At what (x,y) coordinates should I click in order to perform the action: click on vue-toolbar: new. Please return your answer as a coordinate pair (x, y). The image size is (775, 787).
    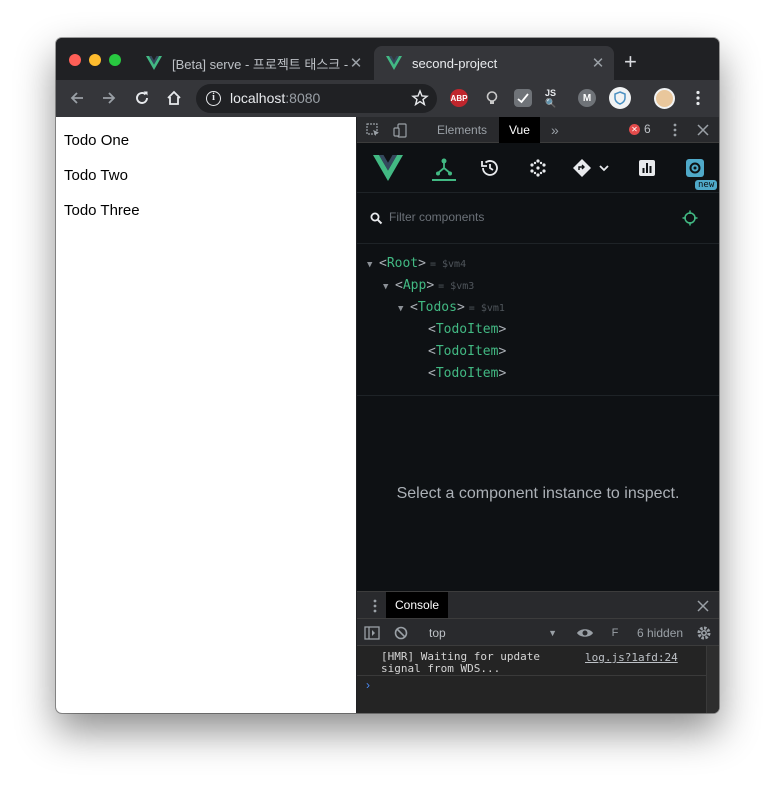
    Looking at the image, I should click on (538, 168).